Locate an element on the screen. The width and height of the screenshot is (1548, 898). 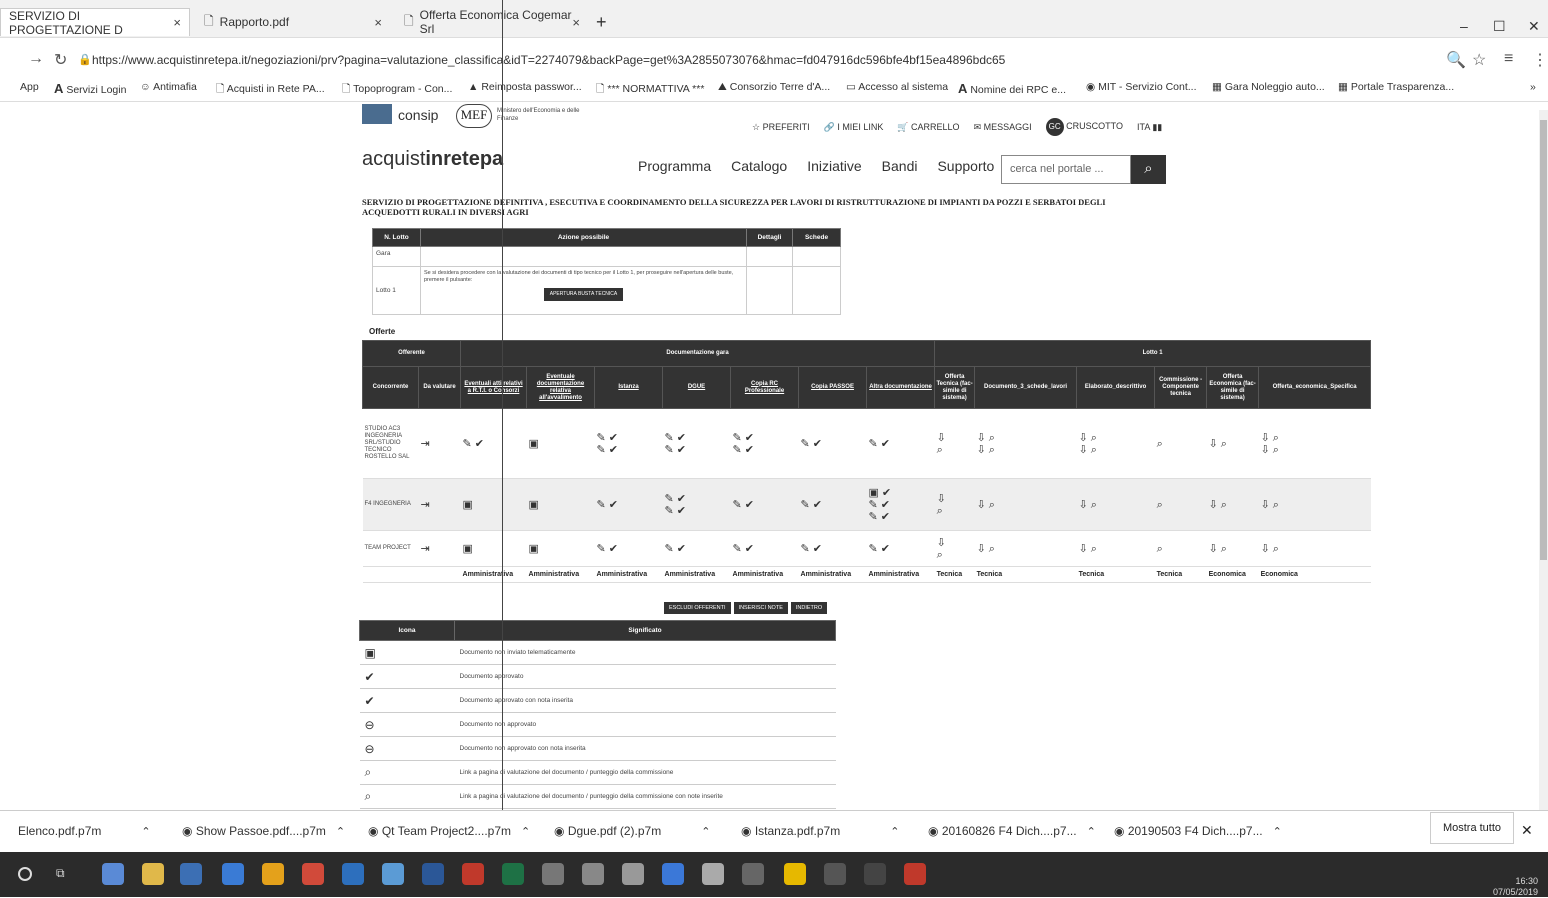
new-tab-button: + is located at coordinates (601, 22).